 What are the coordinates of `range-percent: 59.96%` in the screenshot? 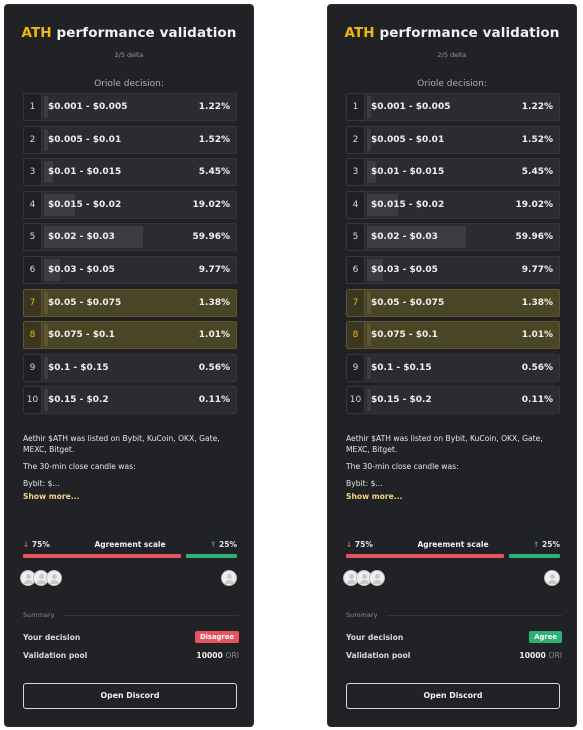 It's located at (211, 237).